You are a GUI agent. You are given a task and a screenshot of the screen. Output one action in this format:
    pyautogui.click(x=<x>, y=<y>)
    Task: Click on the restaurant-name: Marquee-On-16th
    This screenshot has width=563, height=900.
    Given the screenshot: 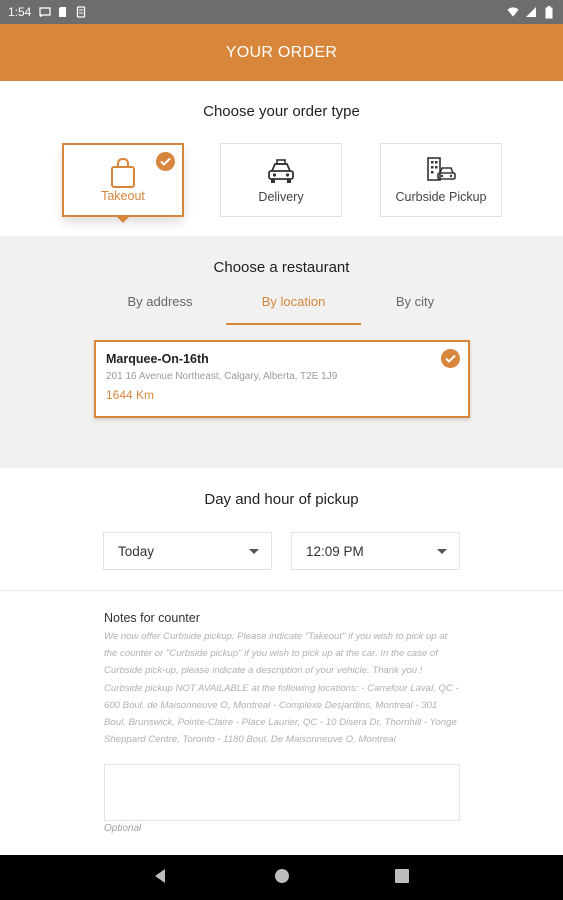 What is the action you would take?
    pyautogui.click(x=157, y=359)
    